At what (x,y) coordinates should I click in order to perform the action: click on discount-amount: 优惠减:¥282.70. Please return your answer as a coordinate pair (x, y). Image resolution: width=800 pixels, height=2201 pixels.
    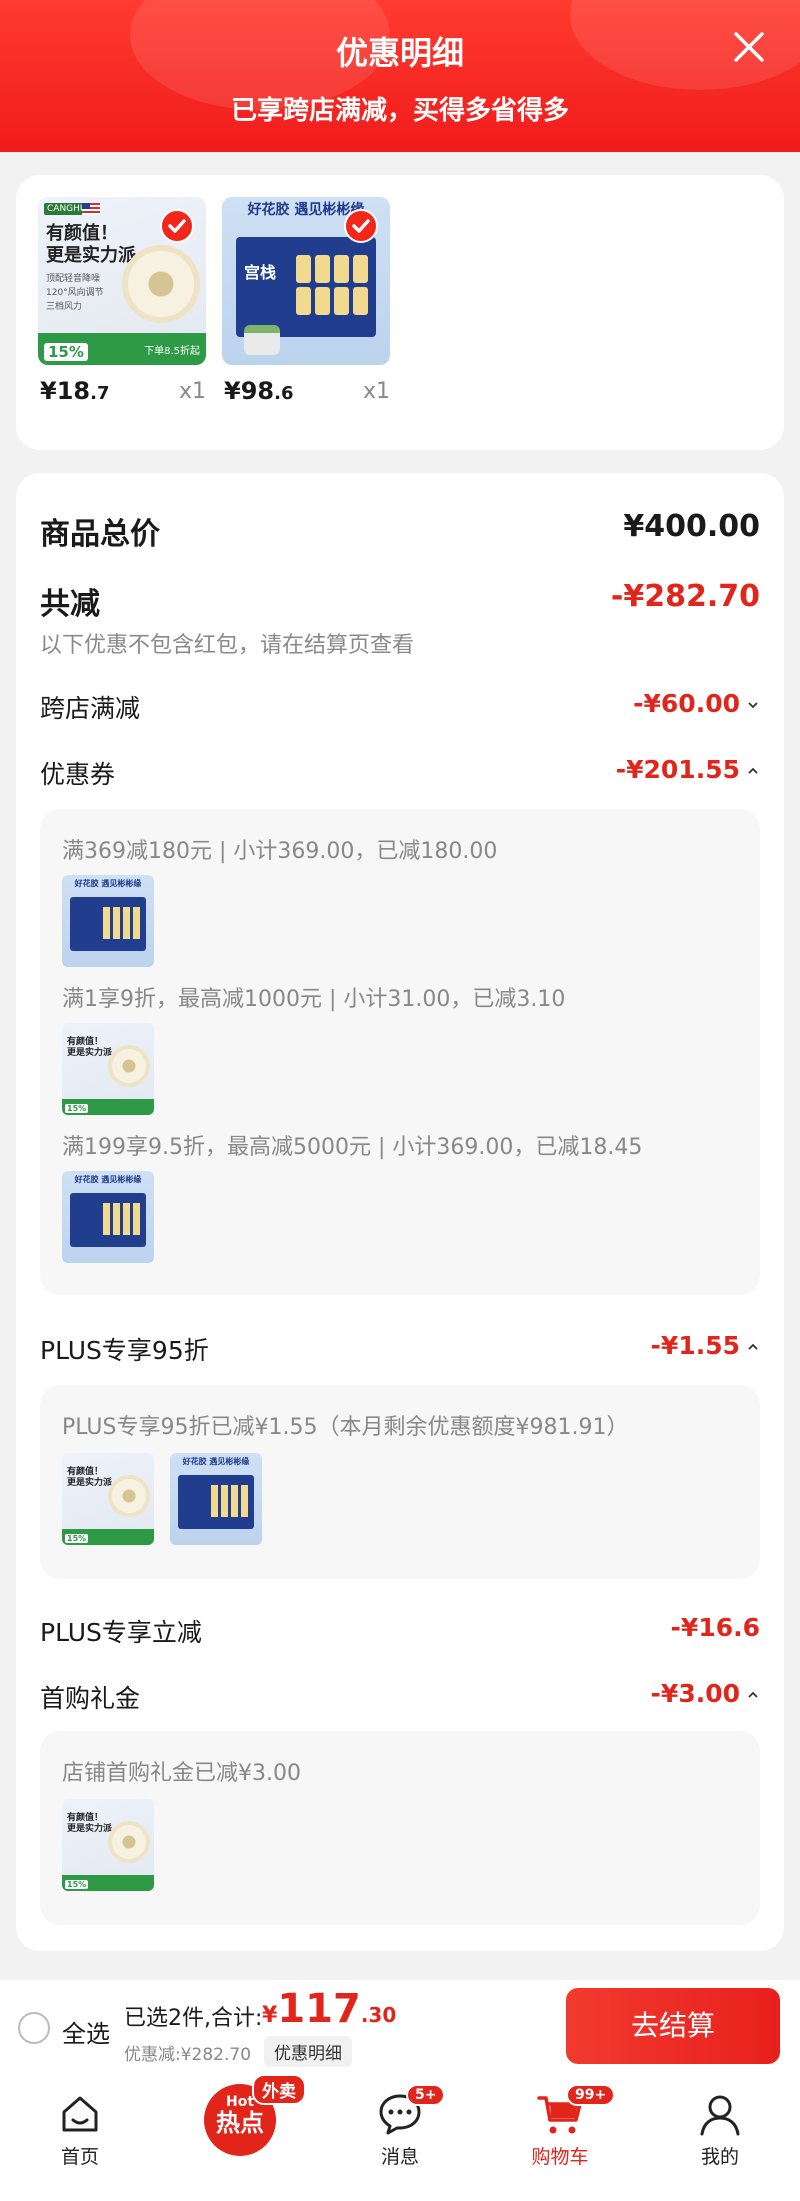
    Looking at the image, I should click on (188, 2055).